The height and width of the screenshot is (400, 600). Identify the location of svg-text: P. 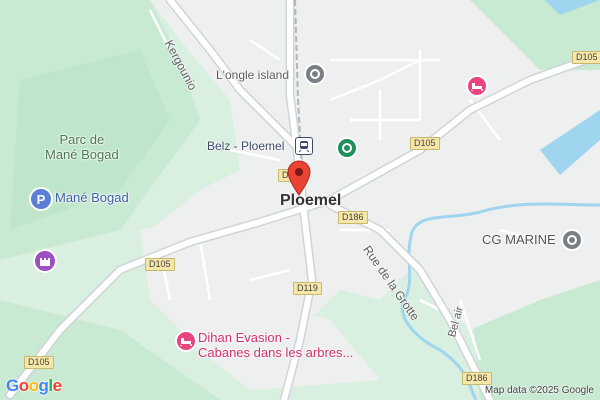
(41, 199).